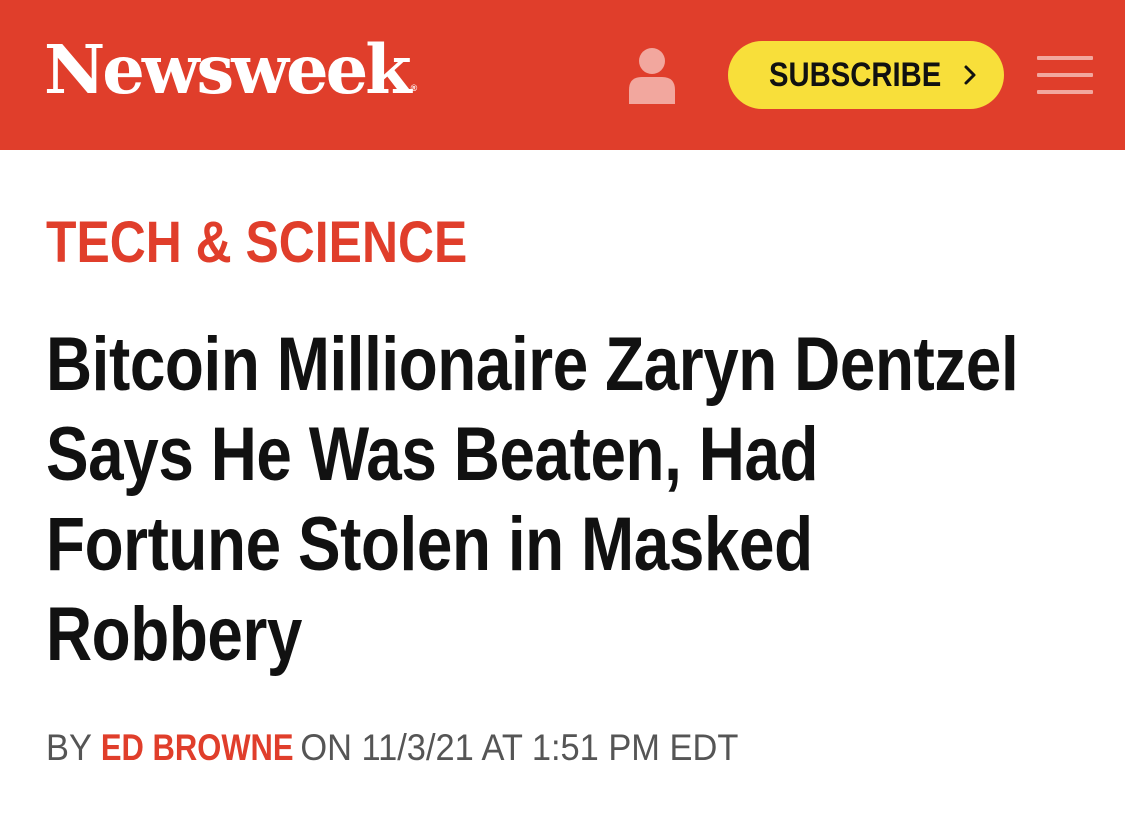  Describe the element at coordinates (256, 243) in the screenshot. I see `section-link: TECH & SCIENCE` at that location.